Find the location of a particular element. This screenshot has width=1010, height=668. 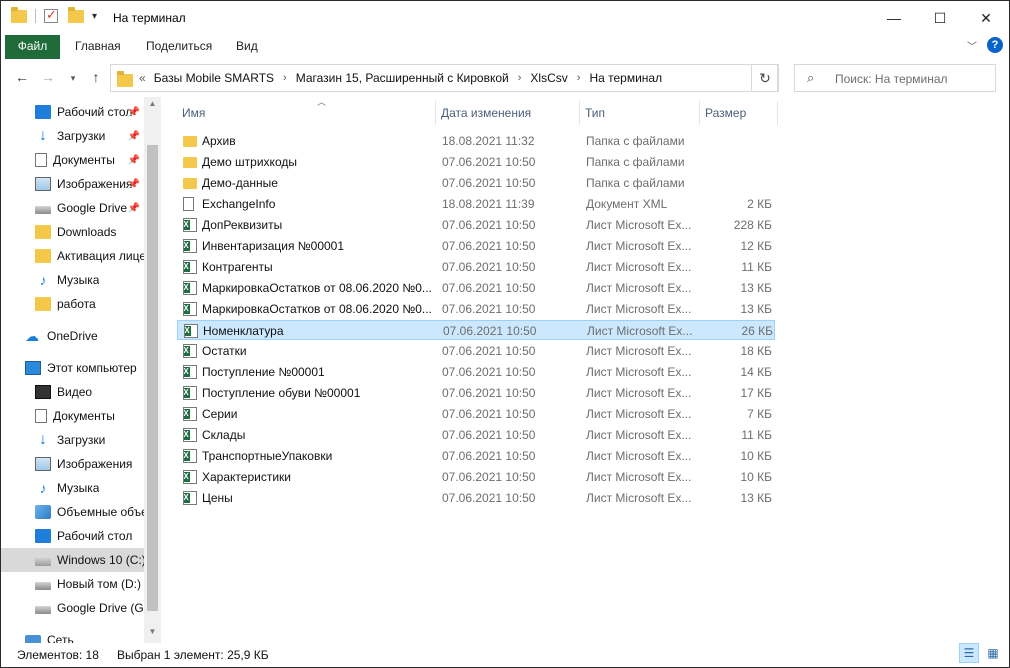

toolbar-divider is located at coordinates (35, 16).